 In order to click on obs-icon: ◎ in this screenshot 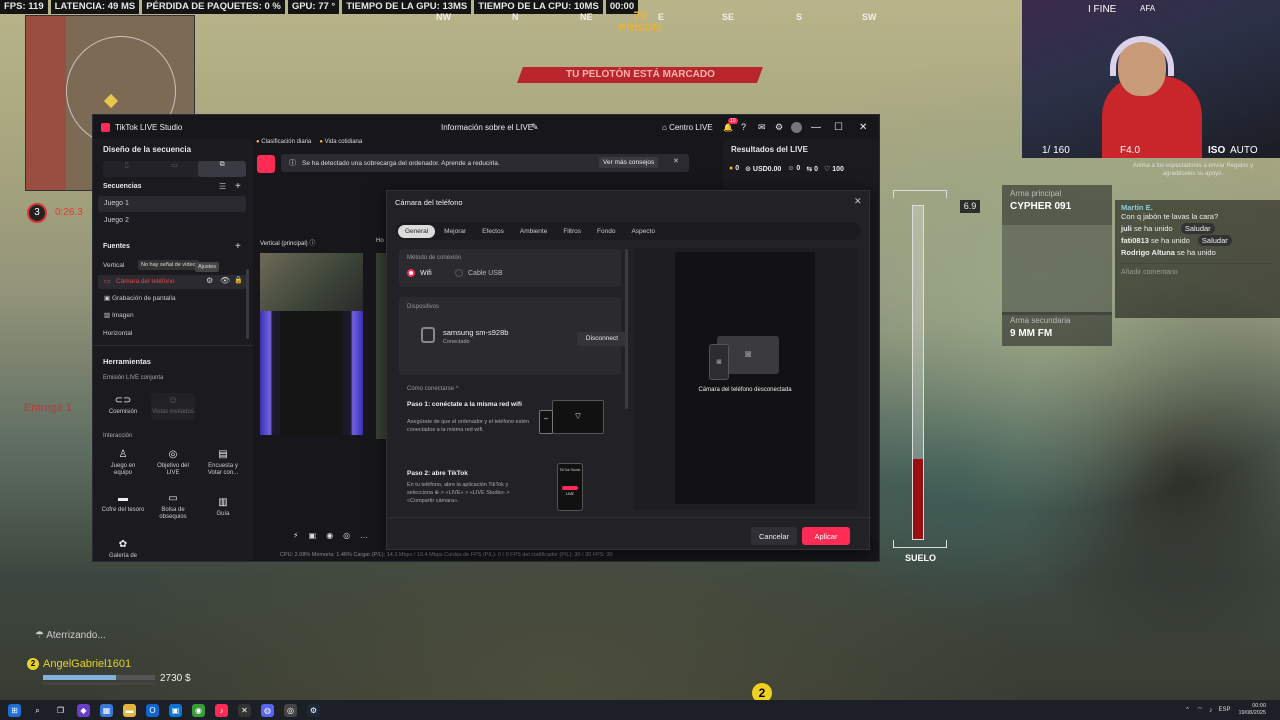, I will do `click(290, 710)`.